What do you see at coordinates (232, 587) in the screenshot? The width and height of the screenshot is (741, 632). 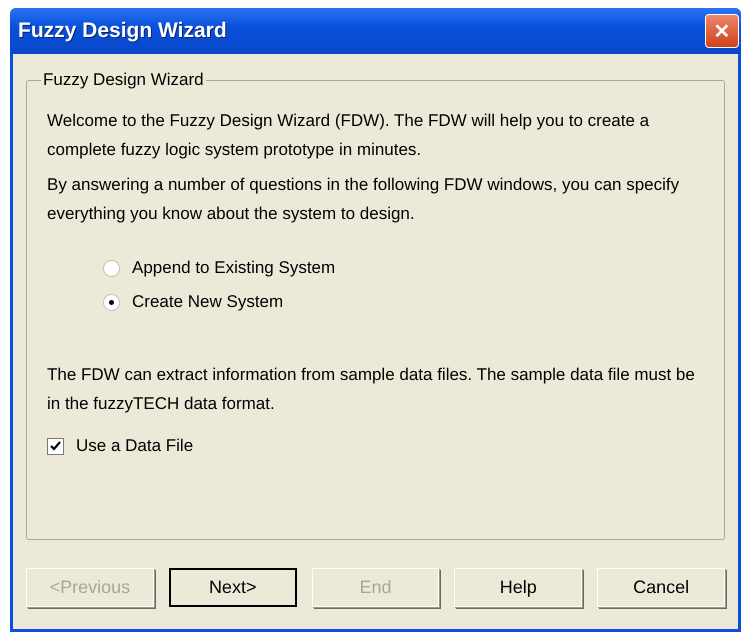 I see `dialog-button: Next>` at bounding box center [232, 587].